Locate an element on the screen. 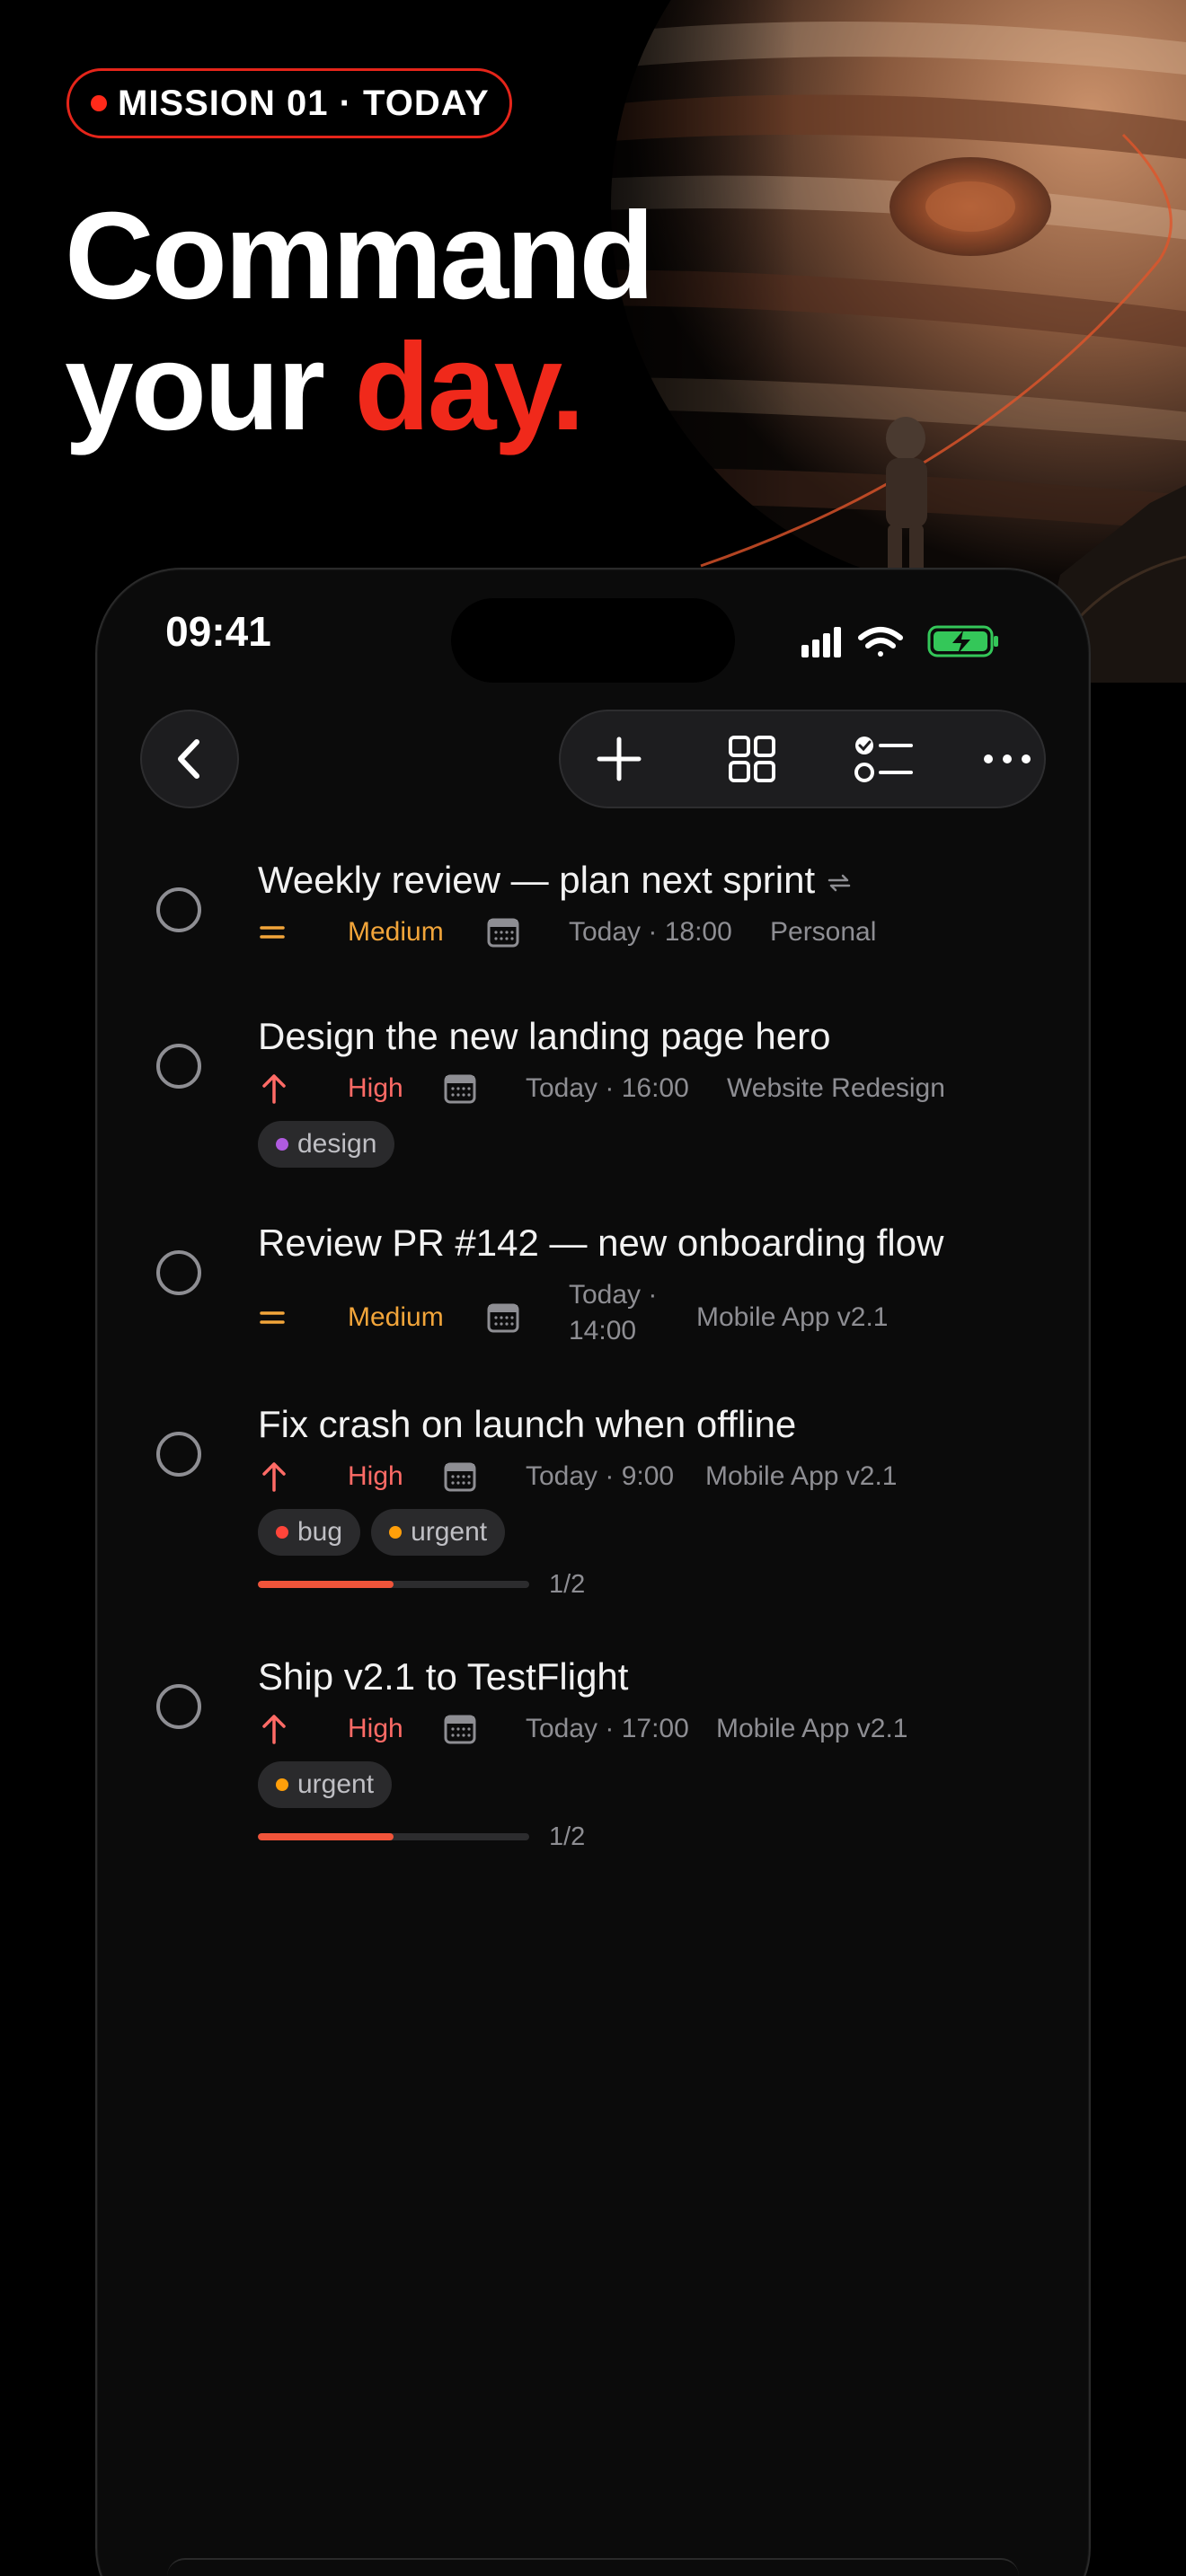  task-meta: Medium Today · 18:00 Personal is located at coordinates (649, 932).